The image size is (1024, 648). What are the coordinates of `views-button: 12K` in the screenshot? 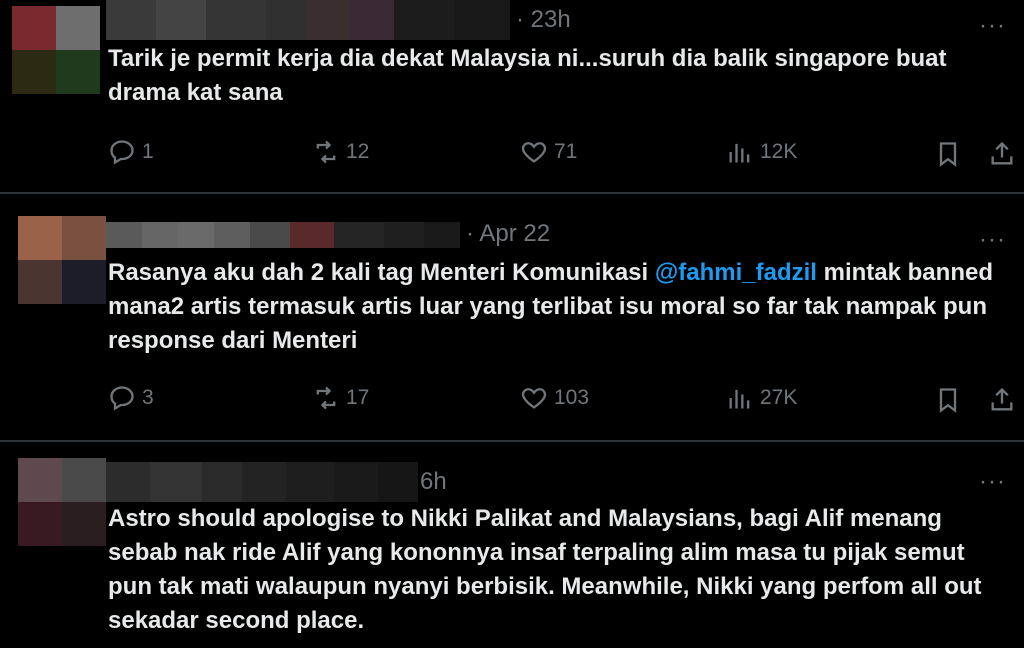 It's located at (761, 152).